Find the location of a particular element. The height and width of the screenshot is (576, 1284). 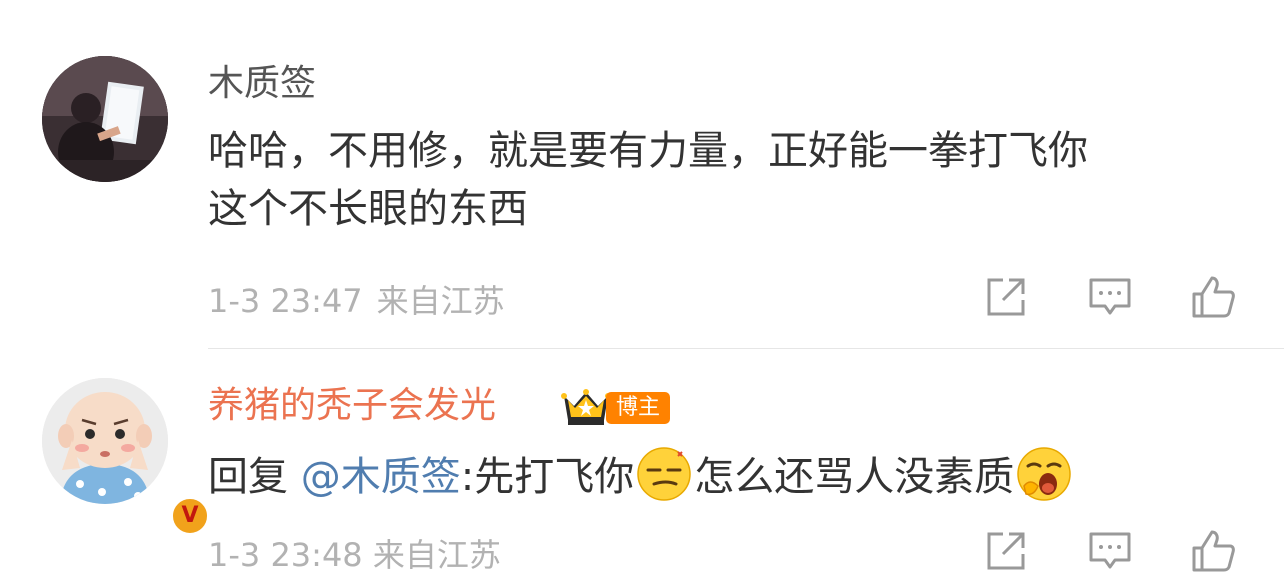

comment-username: 养猪的秃子会发光 is located at coordinates (352, 406).